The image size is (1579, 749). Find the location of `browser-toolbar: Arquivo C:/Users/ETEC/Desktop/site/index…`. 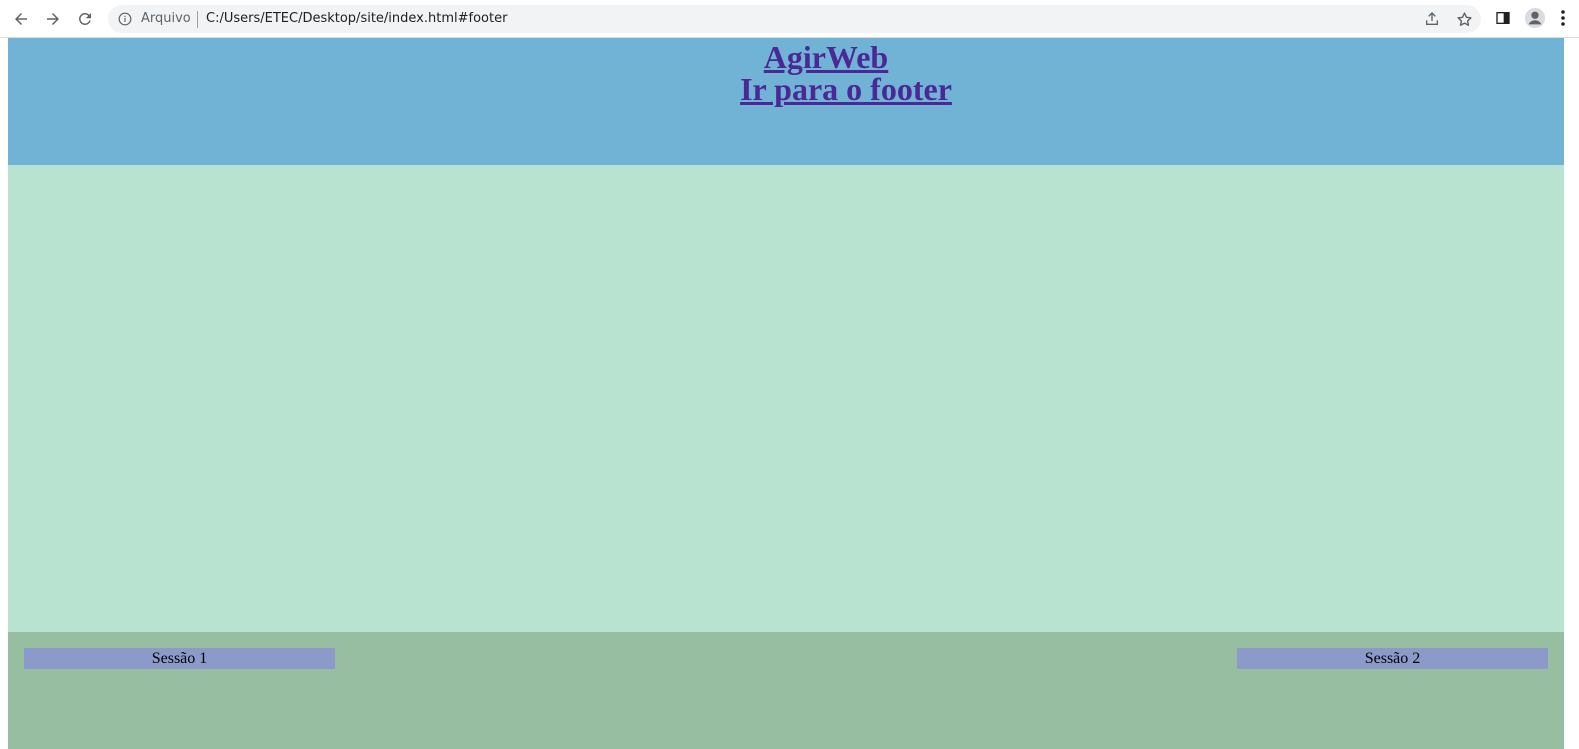

browser-toolbar: Arquivo C:/Users/ETEC/Desktop/site/index… is located at coordinates (789, 19).